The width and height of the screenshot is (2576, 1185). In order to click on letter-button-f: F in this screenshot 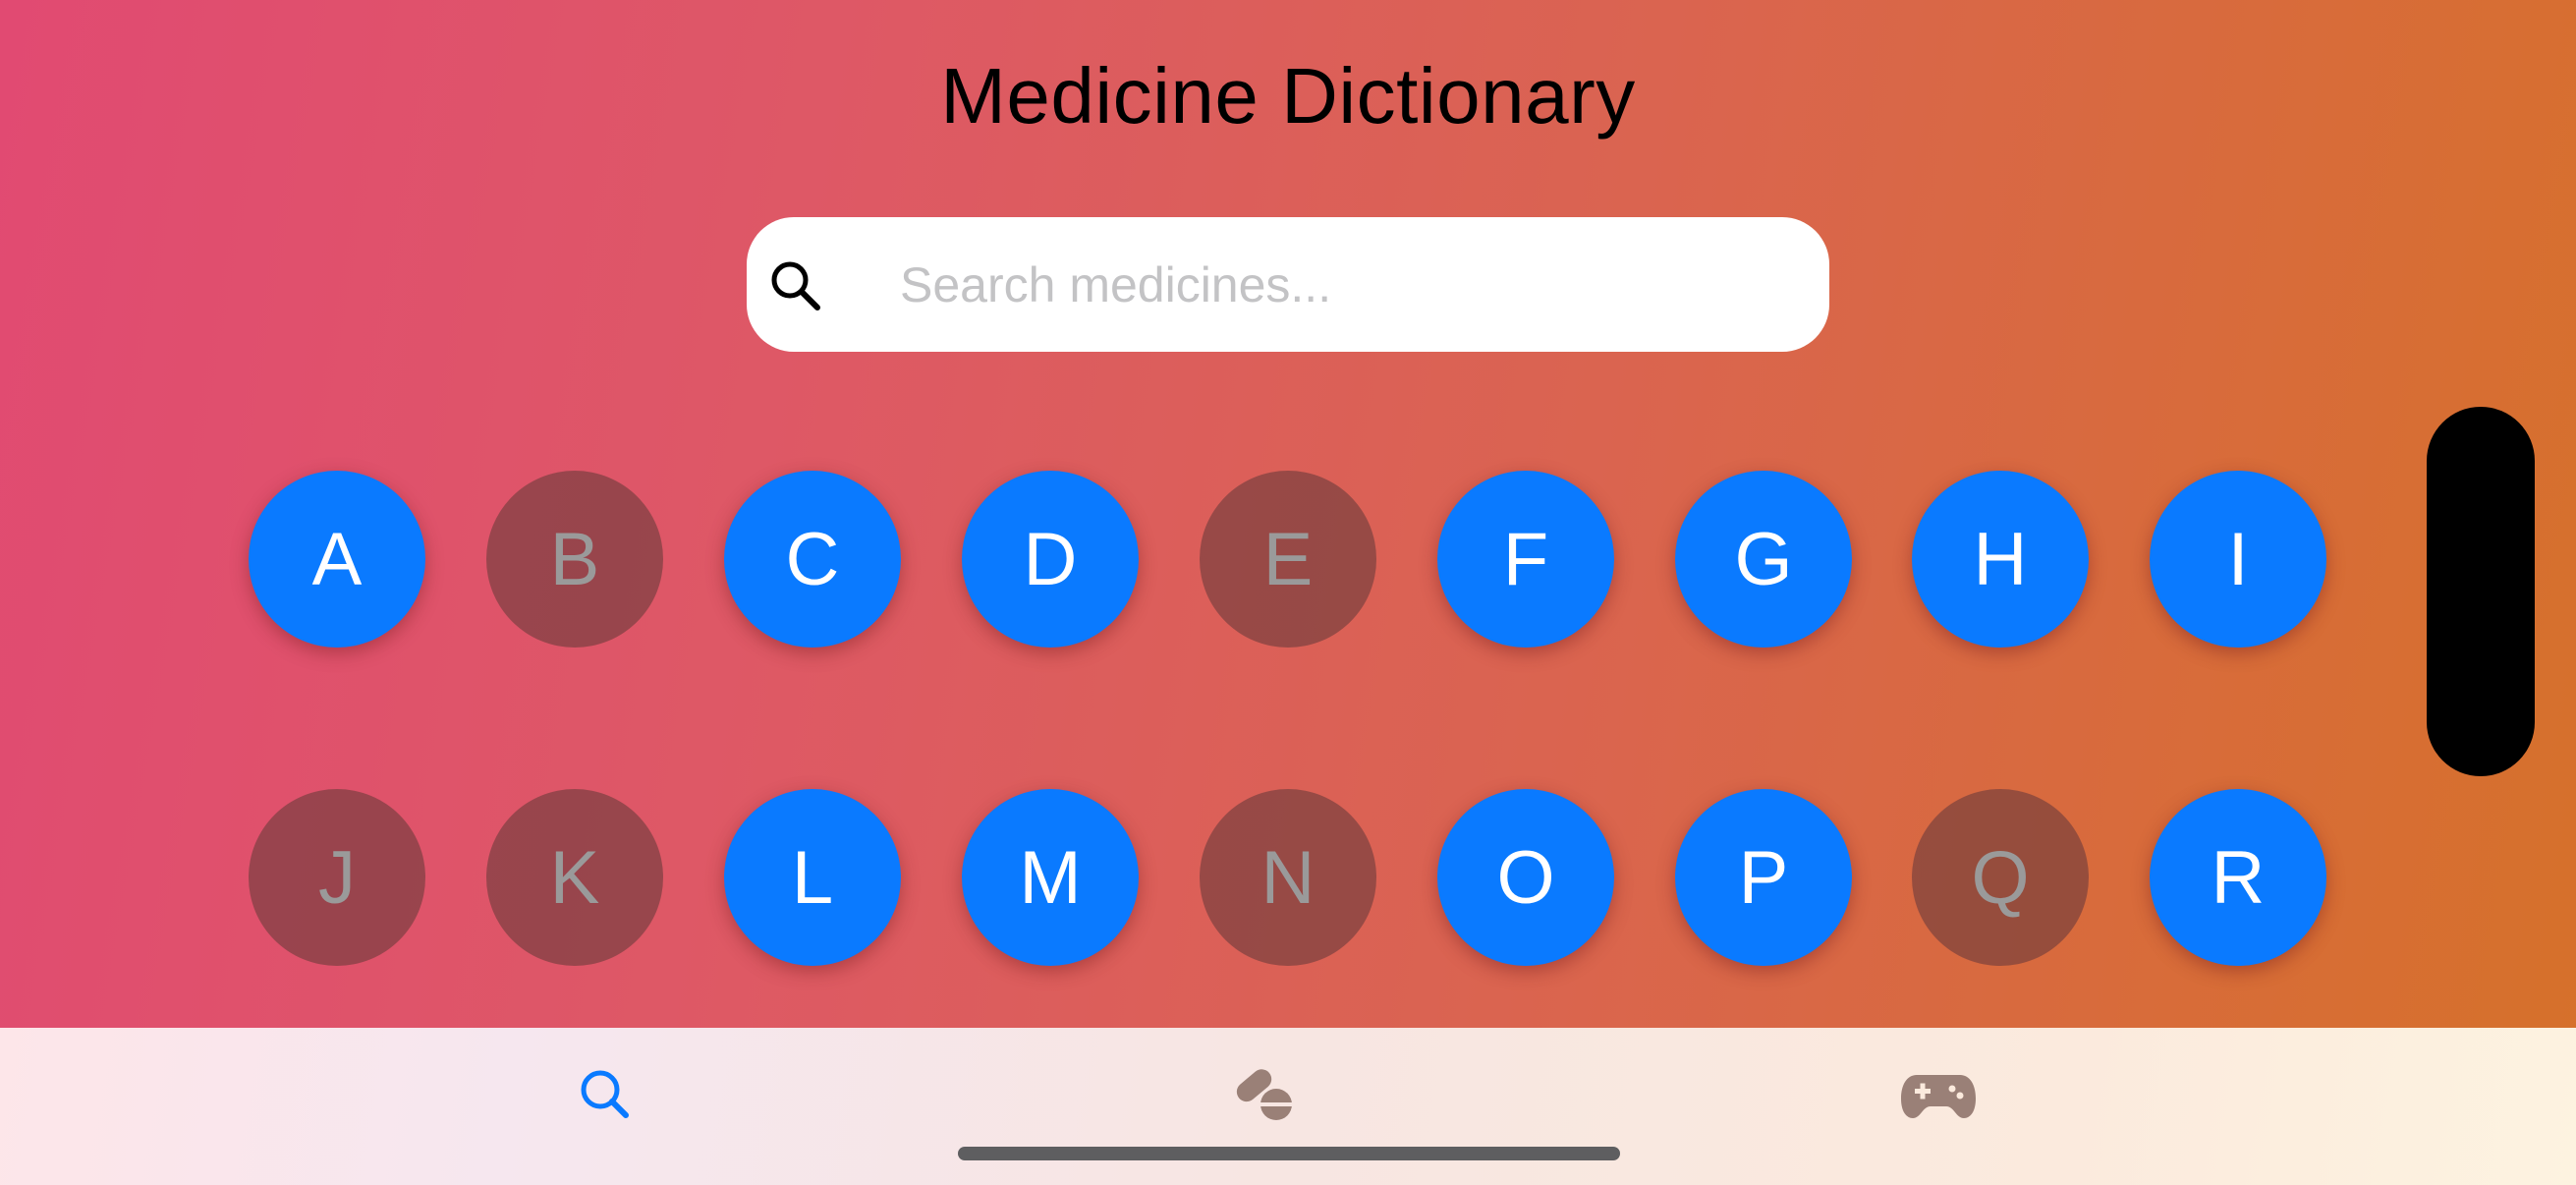, I will do `click(1525, 560)`.